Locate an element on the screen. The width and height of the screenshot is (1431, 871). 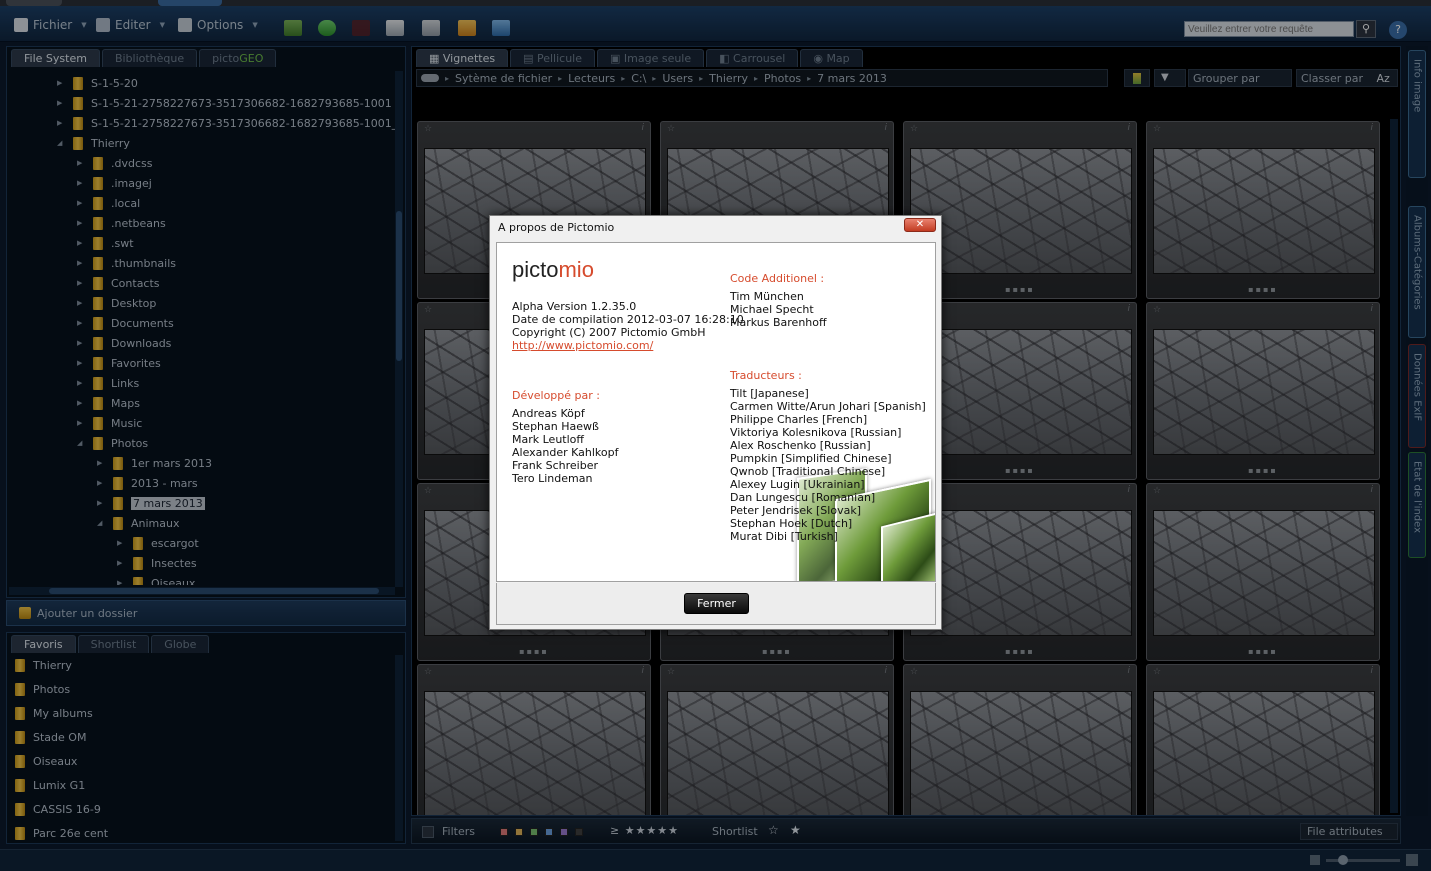
translator-name: Alexey Lugin [Ukrainian] is located at coordinates (797, 484).